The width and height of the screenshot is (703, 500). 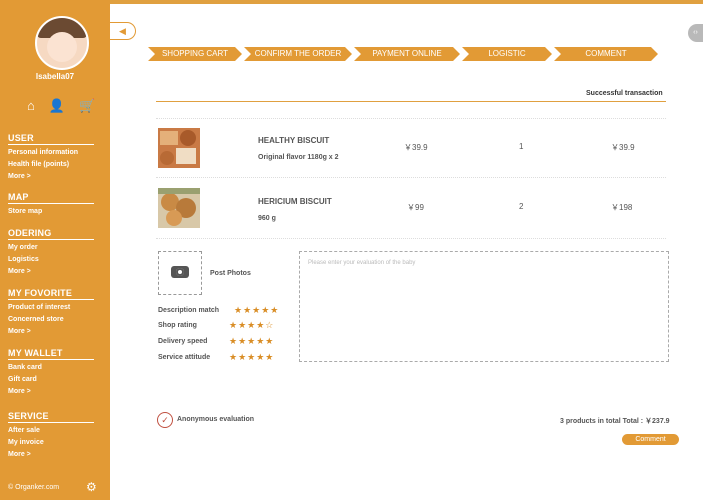 I want to click on sidebar-item-my-invoice: My invoice, so click(x=26, y=443).